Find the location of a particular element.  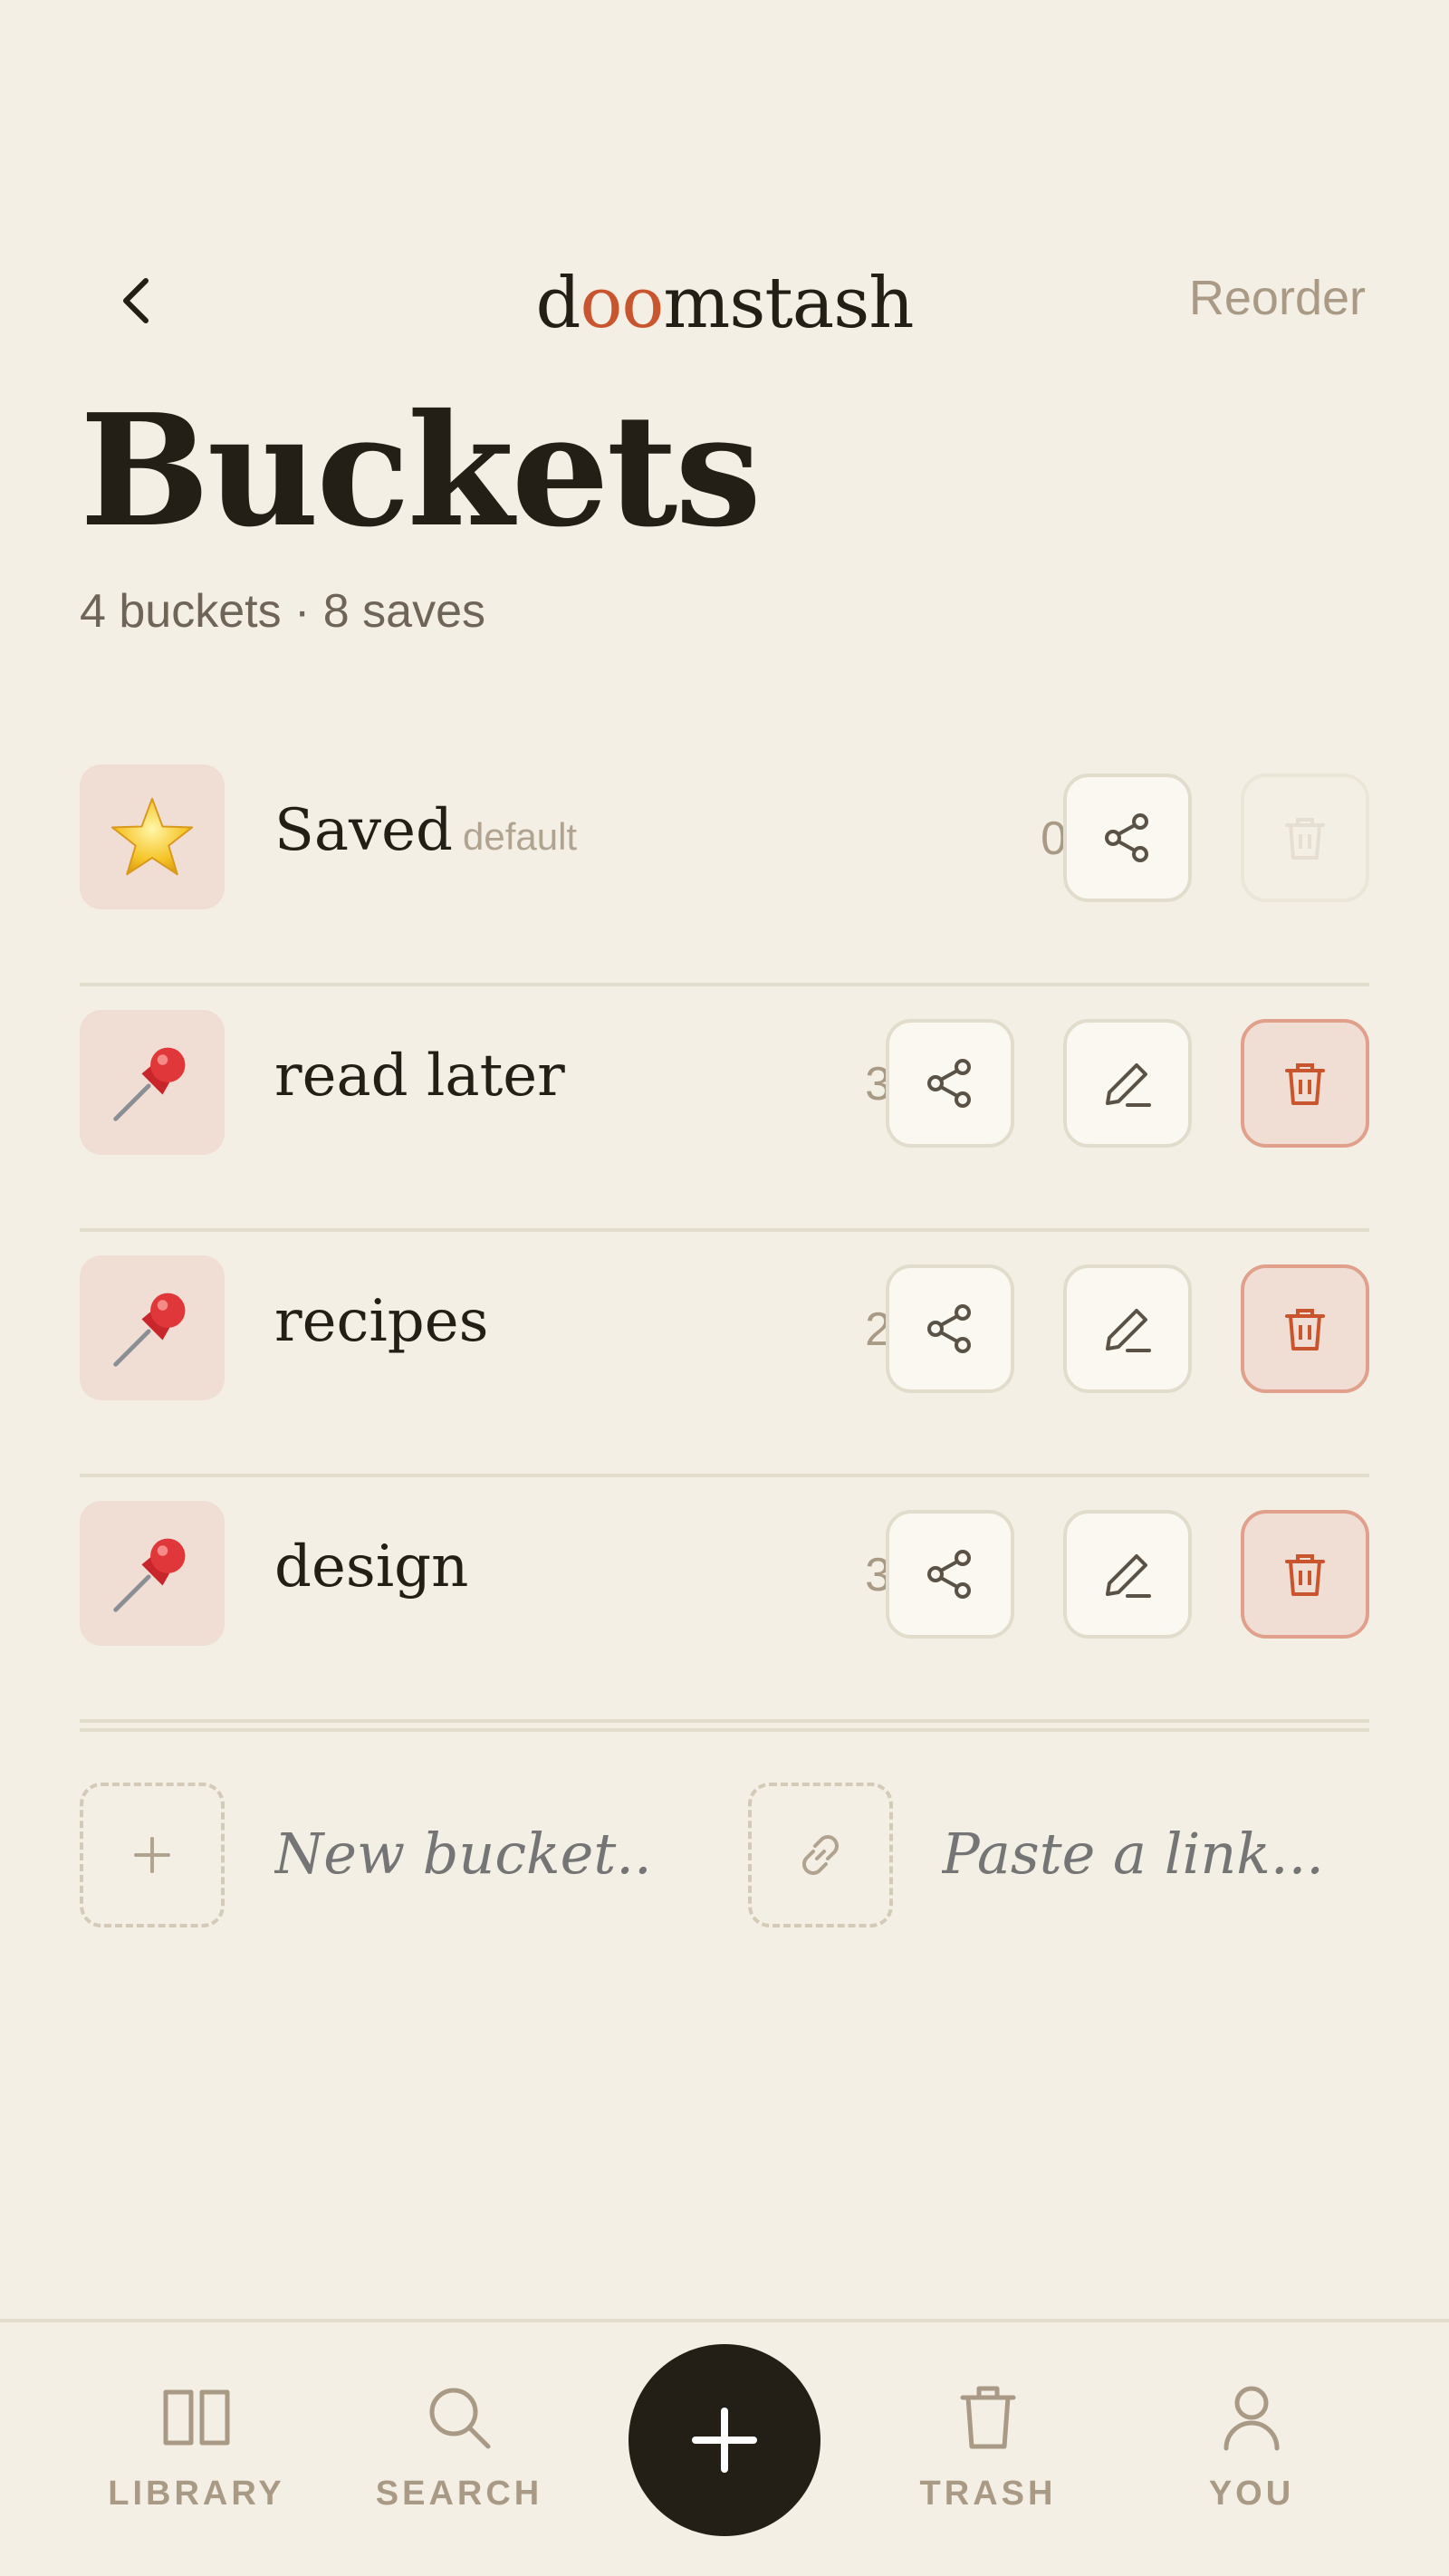

reorder-button: Reorder is located at coordinates (1277, 298).